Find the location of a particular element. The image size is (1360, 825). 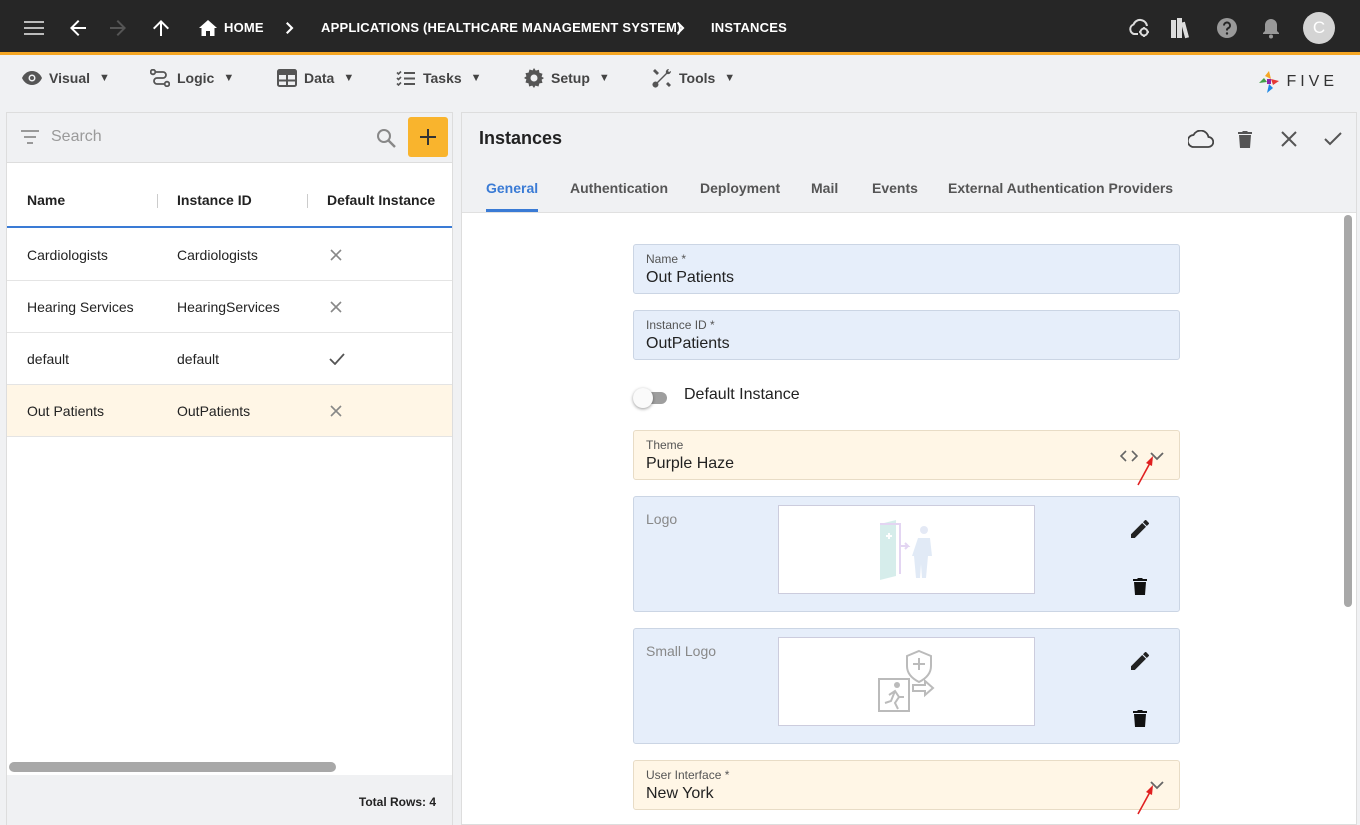

small-logo-field: Small Logo is located at coordinates (906, 686).